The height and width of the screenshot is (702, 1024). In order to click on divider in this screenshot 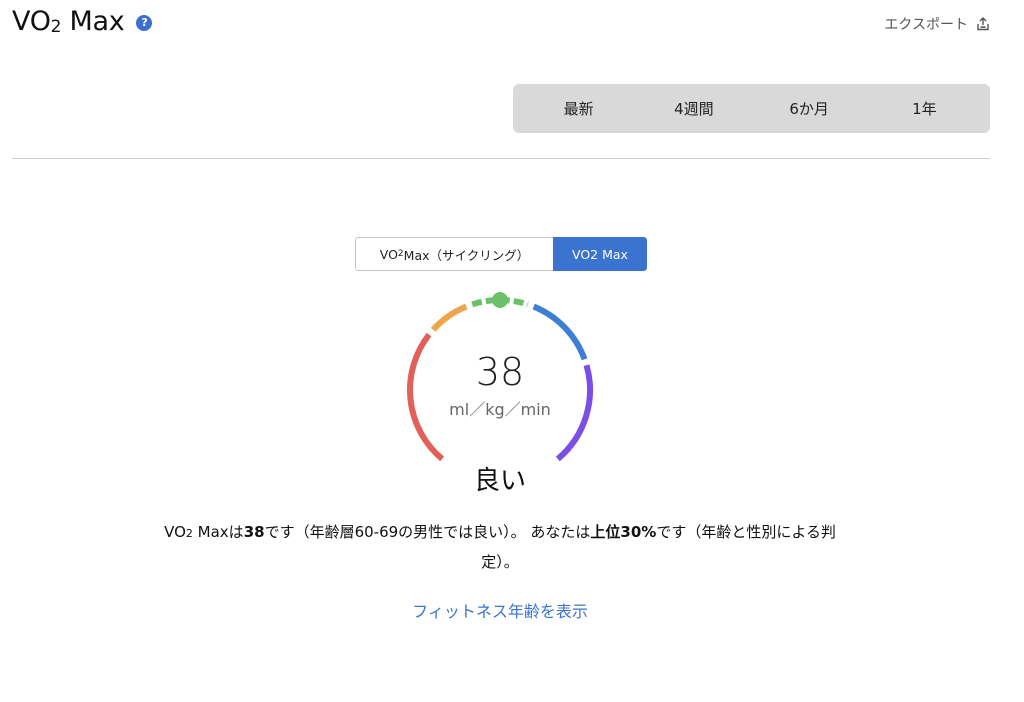, I will do `click(501, 158)`.